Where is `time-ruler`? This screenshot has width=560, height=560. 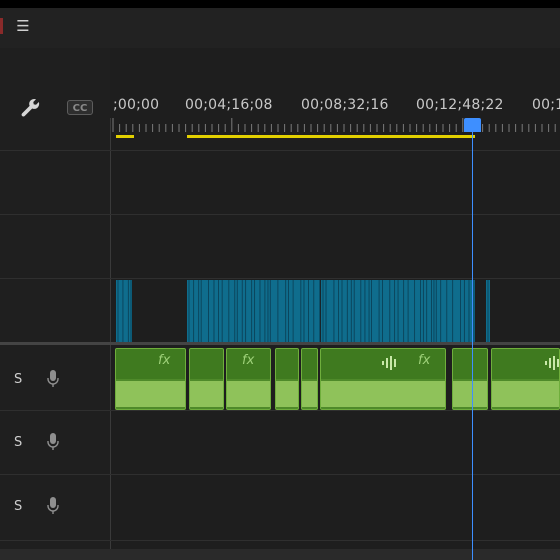
time-ruler is located at coordinates (335, 129).